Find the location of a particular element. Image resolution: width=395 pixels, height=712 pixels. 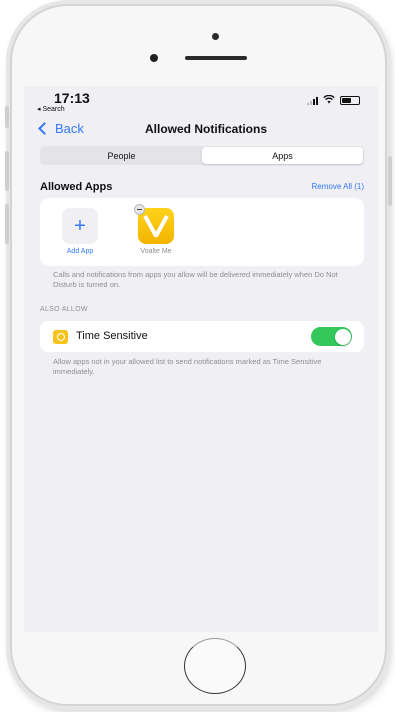

minus-icon is located at coordinates (139, 209).